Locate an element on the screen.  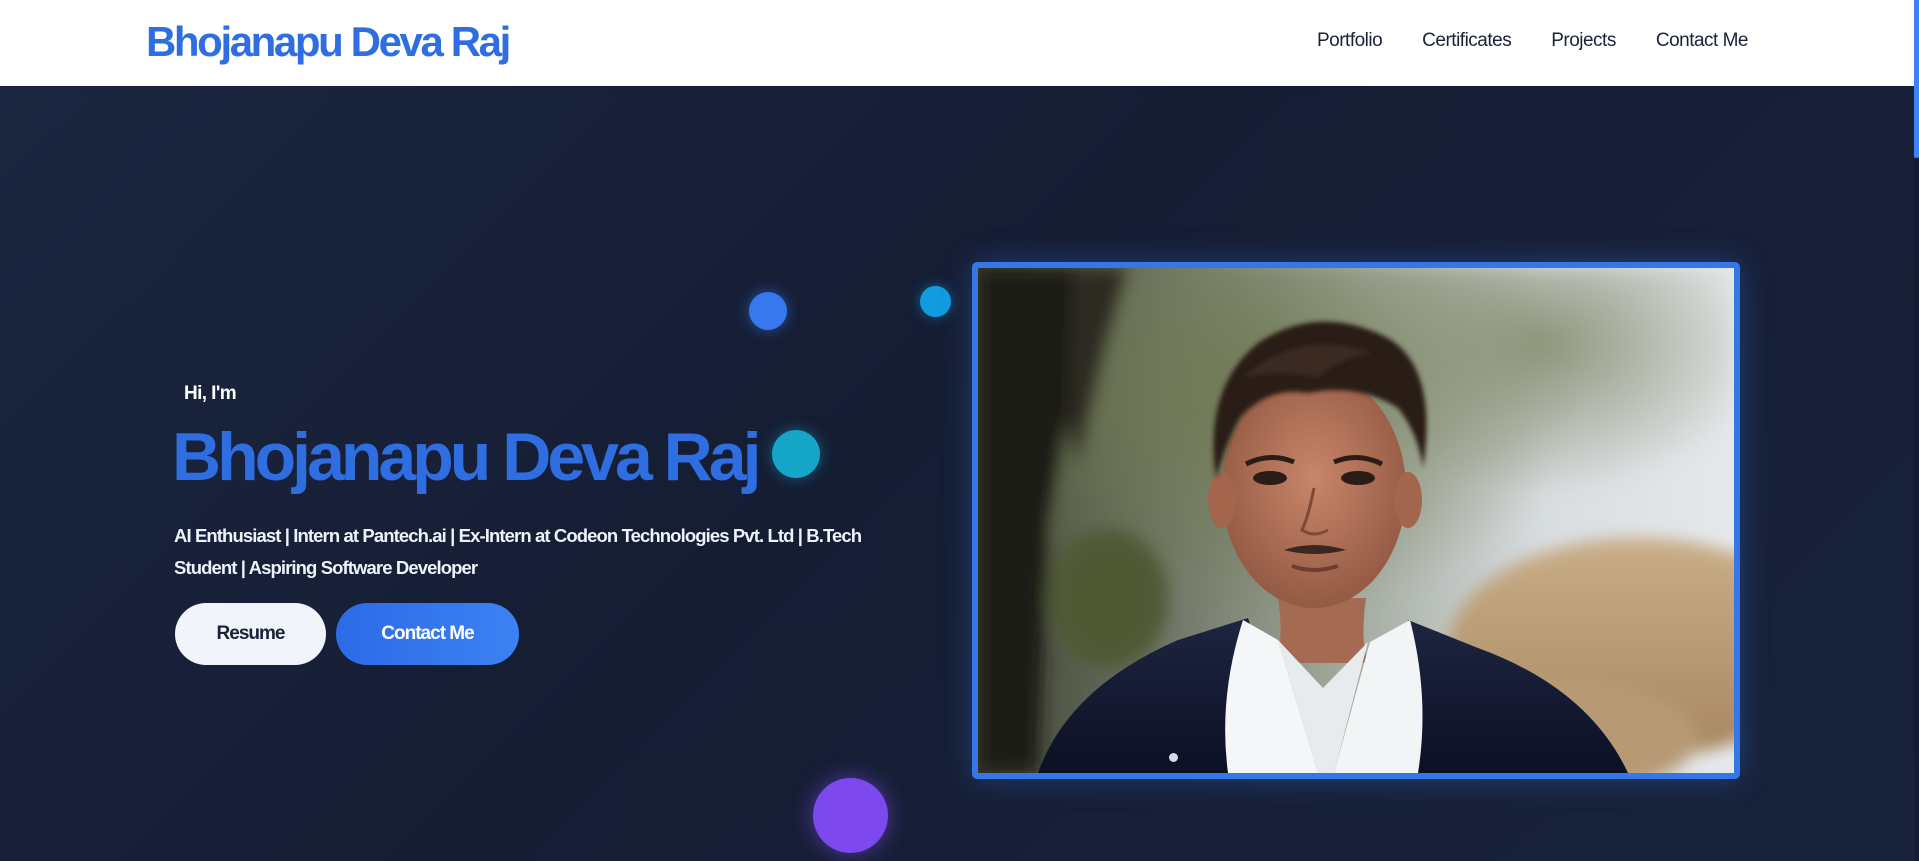
nav-certificates: Certificates is located at coordinates (1467, 41).